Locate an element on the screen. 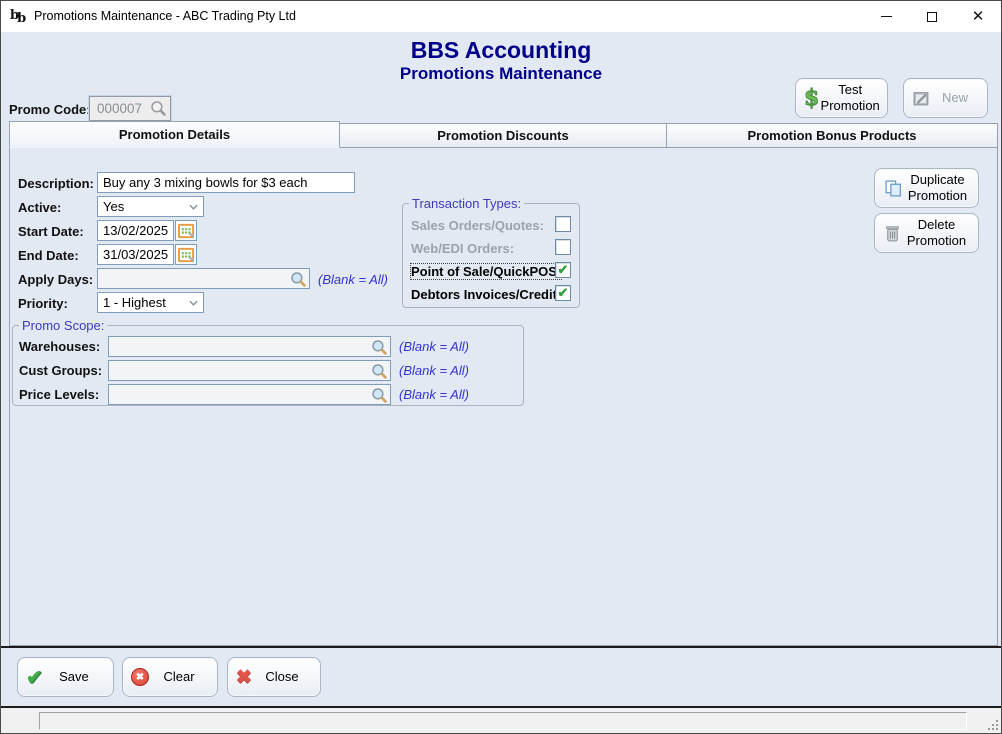  promo-code-label: Promo Code: is located at coordinates (50, 109).